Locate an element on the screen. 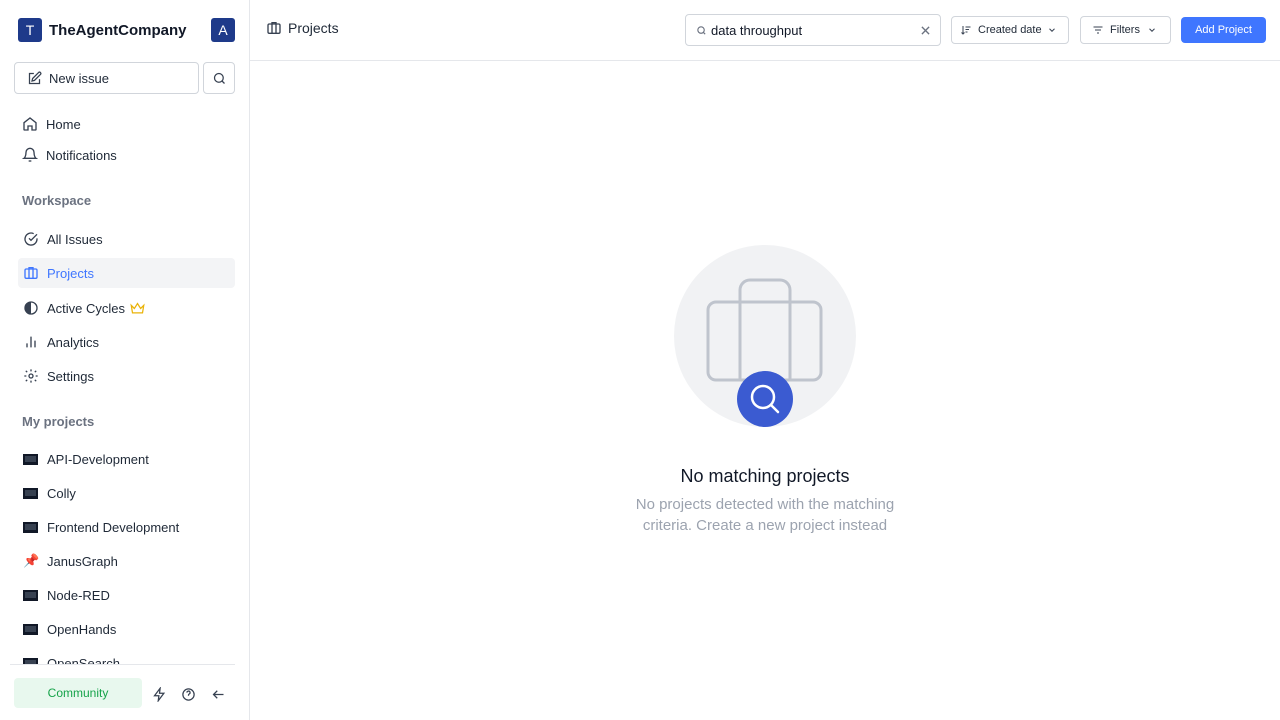  project-label: API-Development is located at coordinates (98, 459).